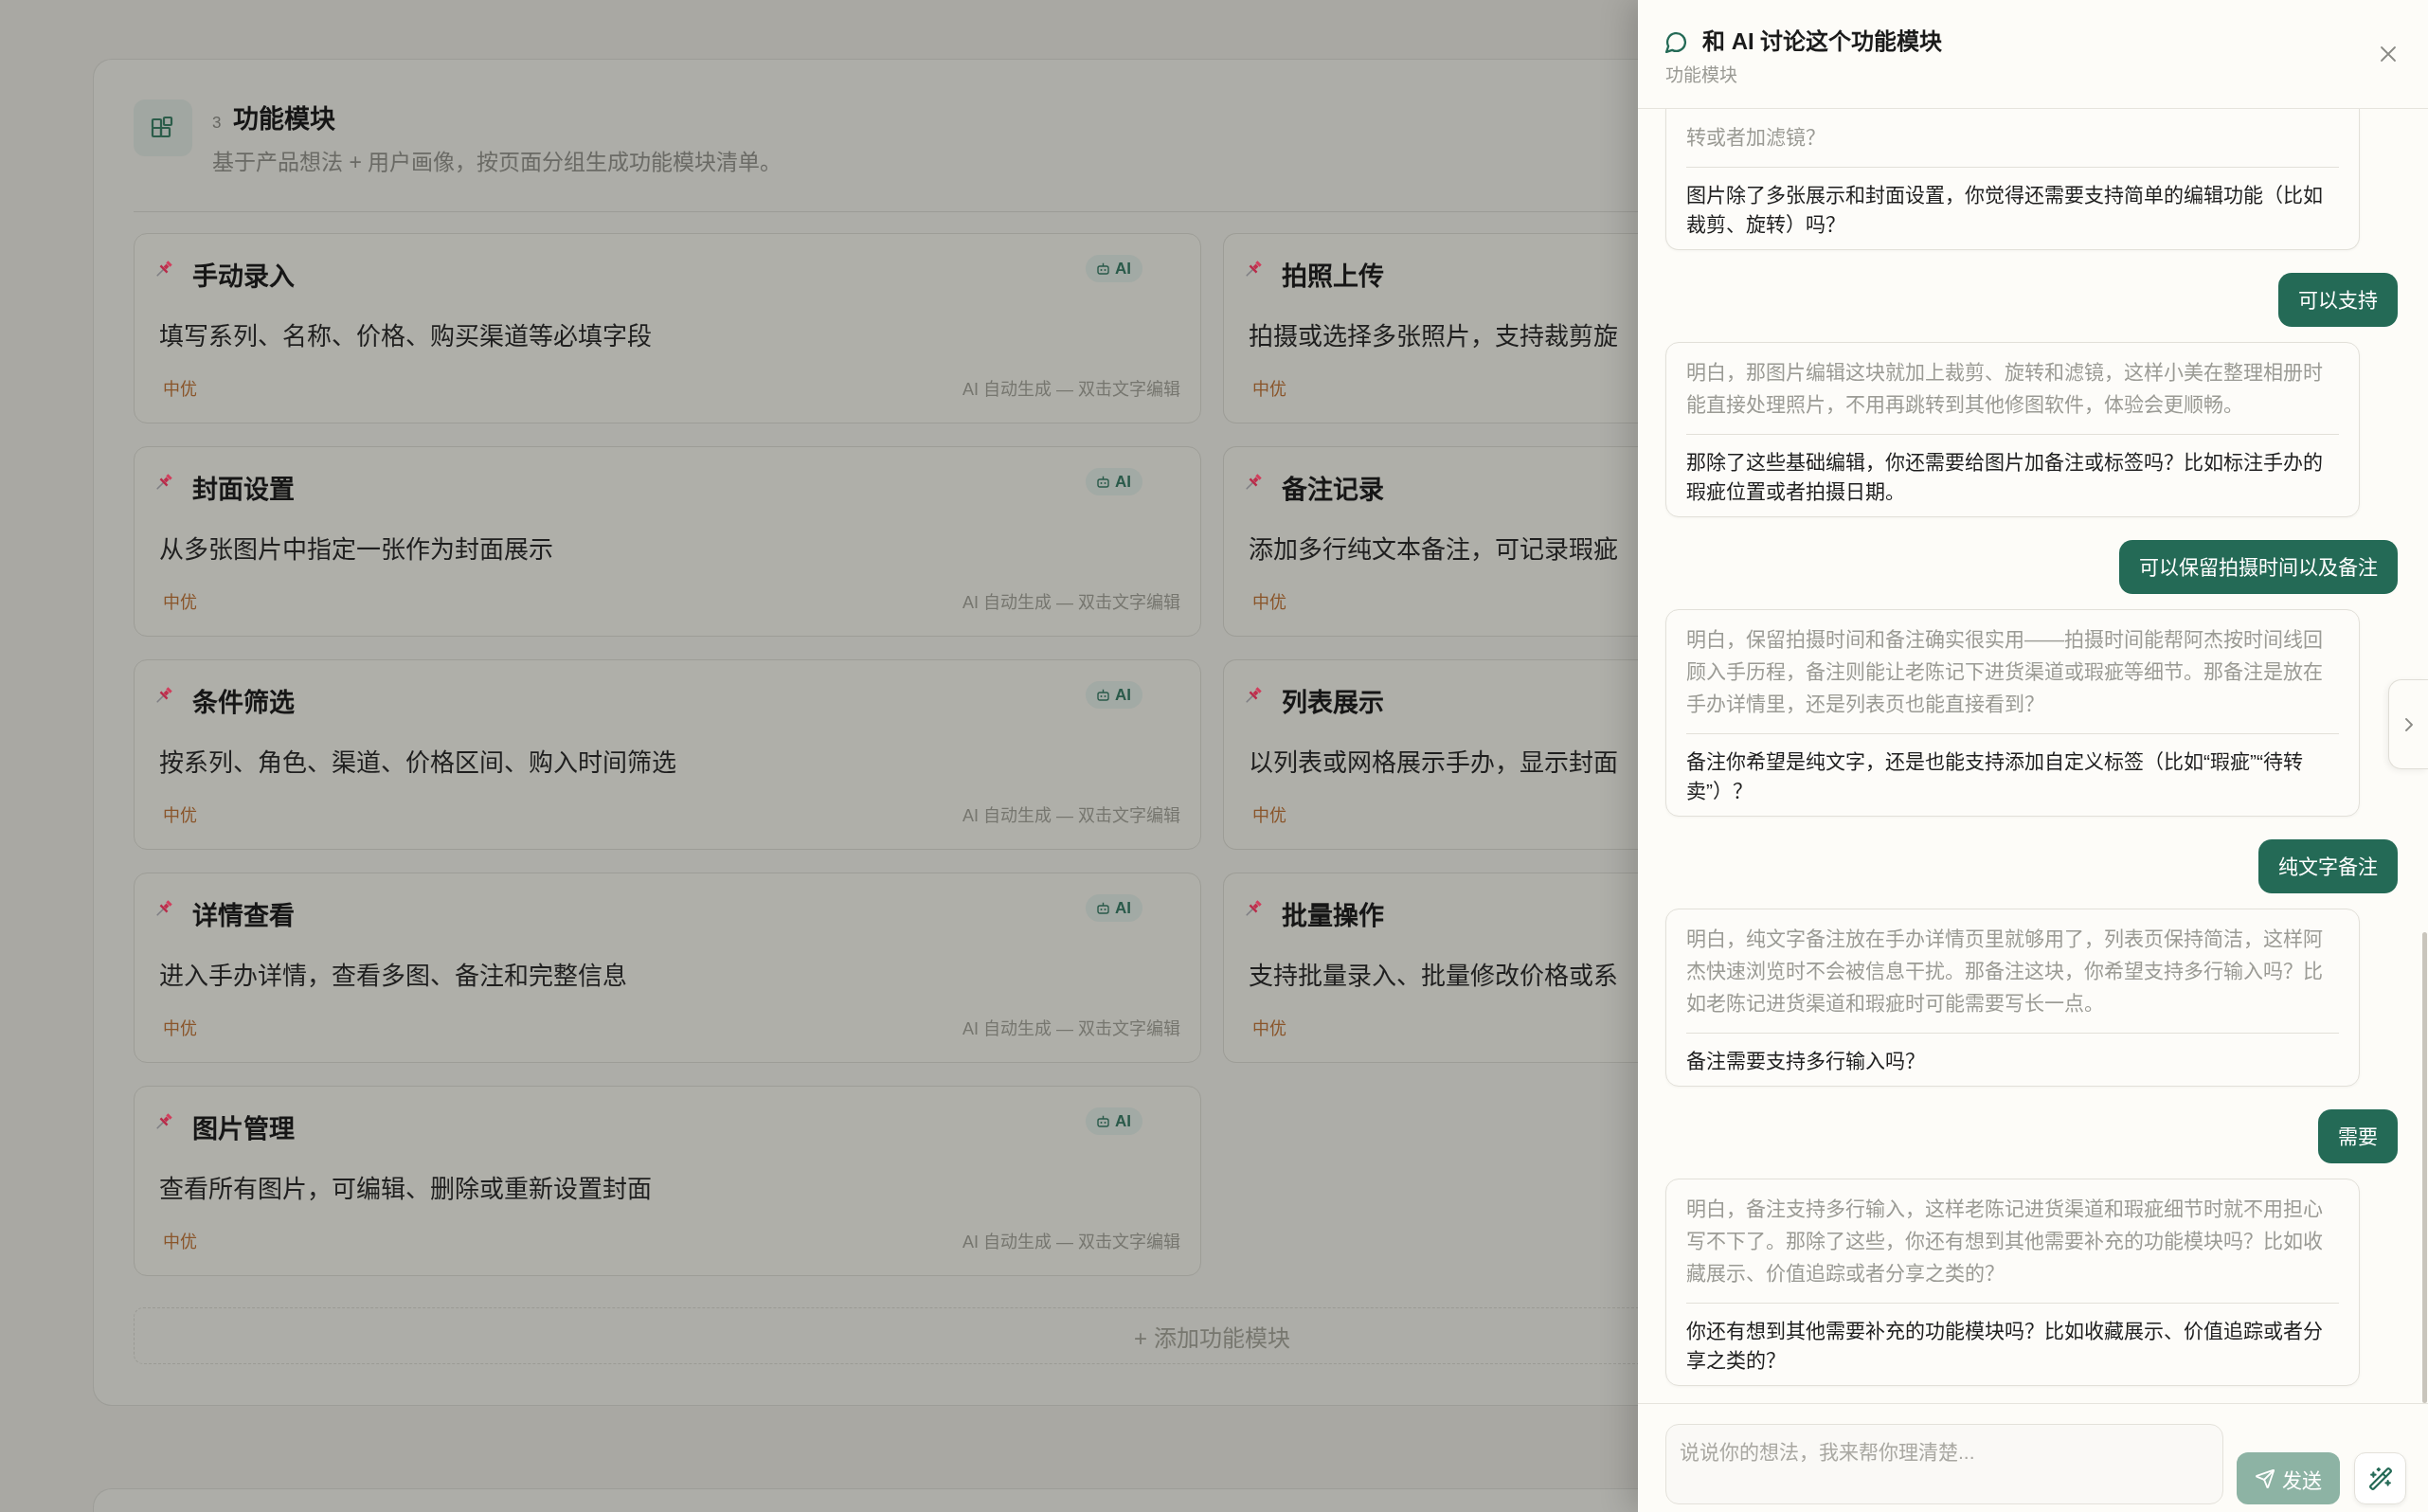 The image size is (2428, 1512). I want to click on section-title: 功能模块, so click(284, 119).